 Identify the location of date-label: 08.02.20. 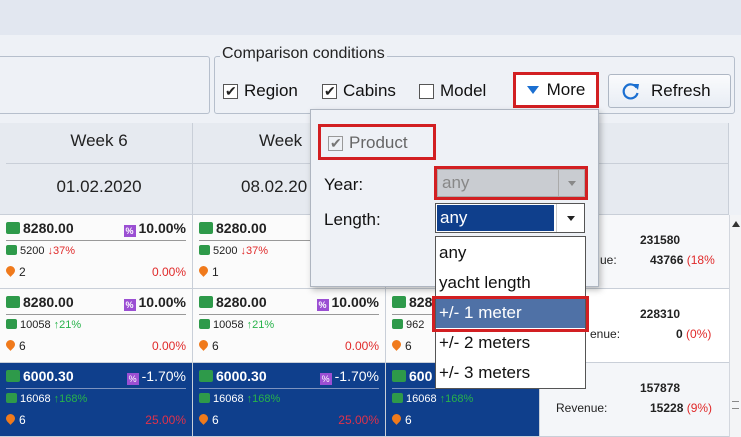
(274, 186).